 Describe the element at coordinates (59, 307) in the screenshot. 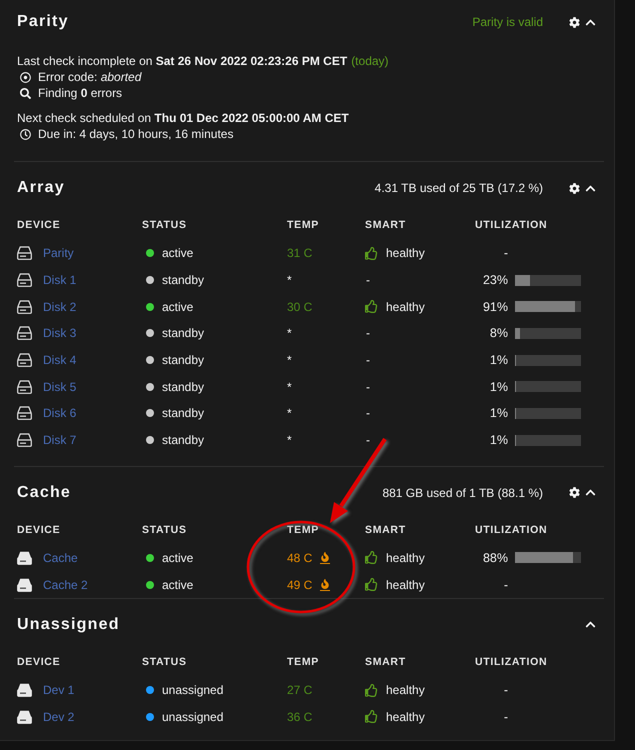

I see `device-link: Disk 2` at that location.